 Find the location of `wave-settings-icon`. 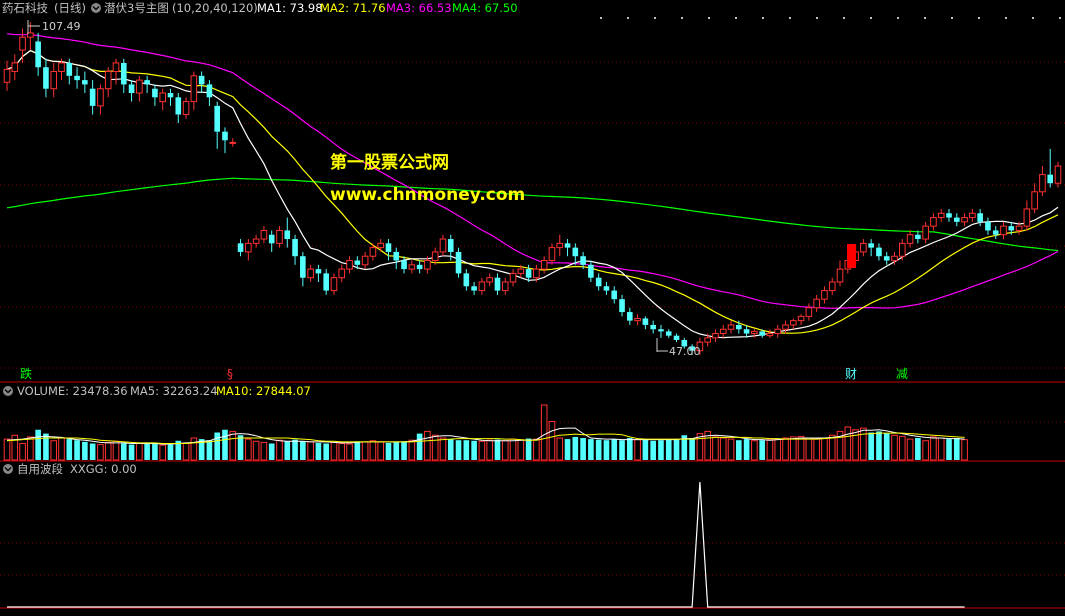

wave-settings-icon is located at coordinates (8, 469).